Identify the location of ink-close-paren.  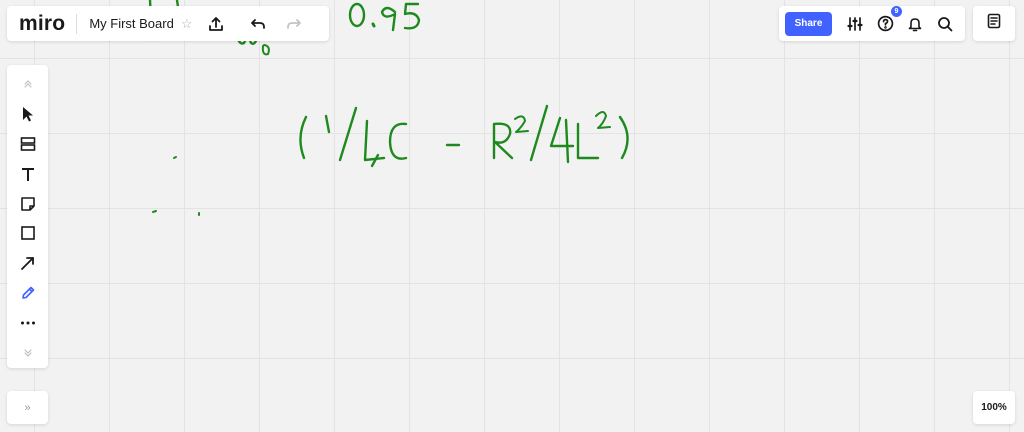
(623, 137).